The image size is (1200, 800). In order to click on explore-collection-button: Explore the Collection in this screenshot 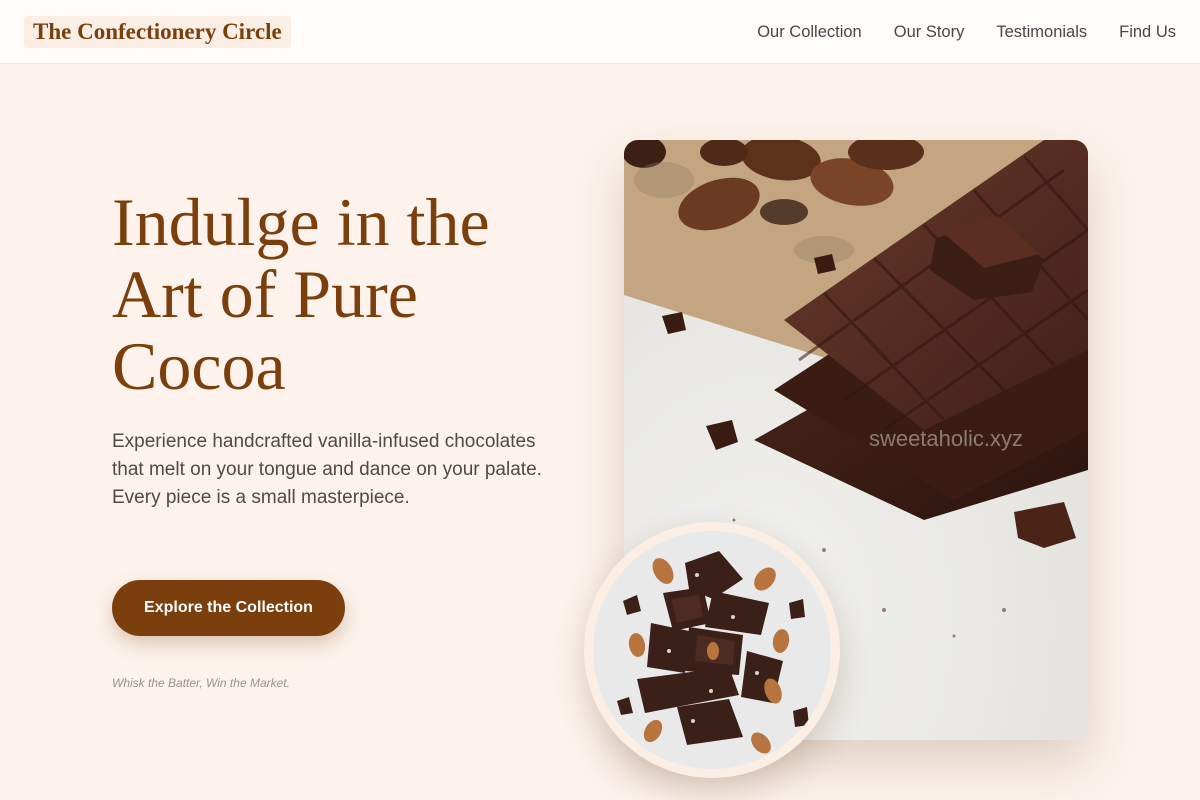, I will do `click(228, 608)`.